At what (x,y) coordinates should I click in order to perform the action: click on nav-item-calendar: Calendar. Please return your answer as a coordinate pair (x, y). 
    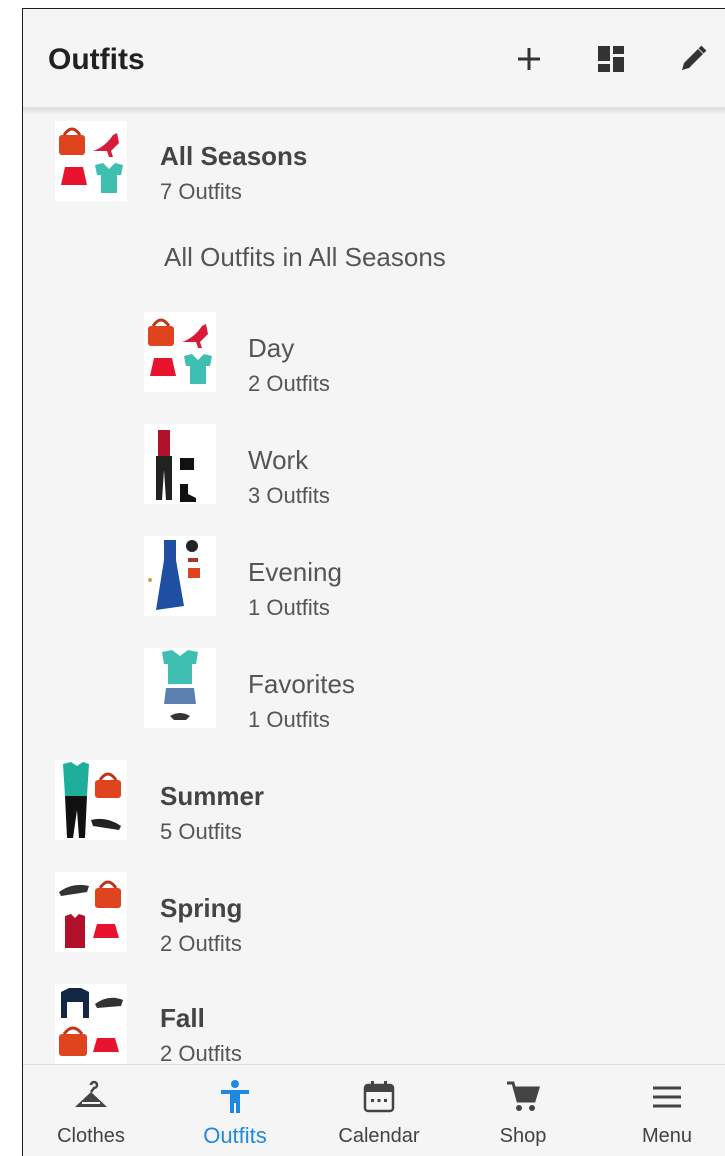
    Looking at the image, I should click on (379, 1110).